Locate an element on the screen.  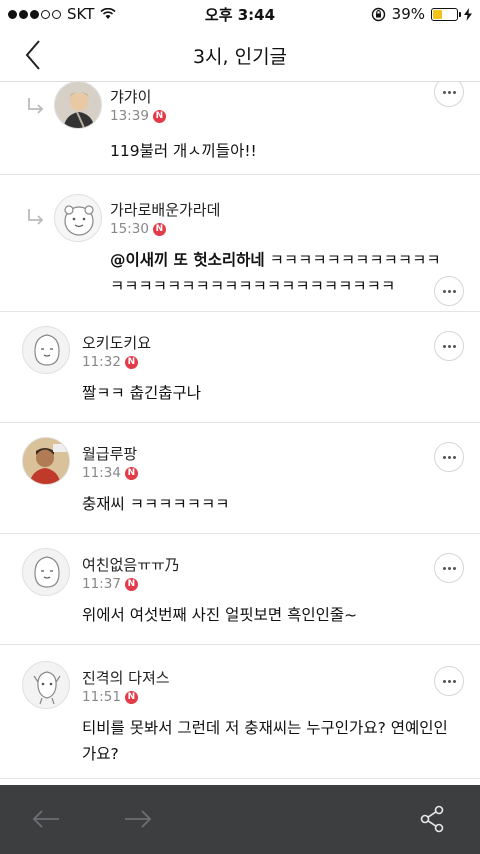
comment-timestamp: 13:39 N is located at coordinates (138, 116).